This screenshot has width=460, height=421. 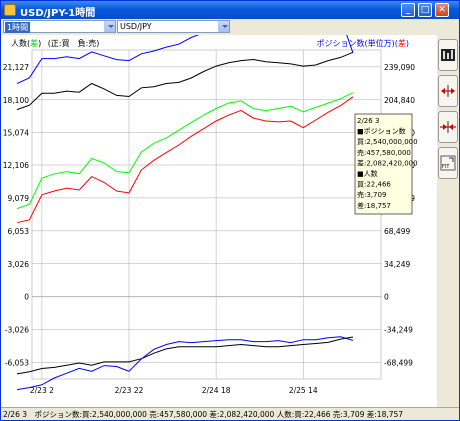 I want to click on tool-panel: FIT, so click(x=448, y=221).